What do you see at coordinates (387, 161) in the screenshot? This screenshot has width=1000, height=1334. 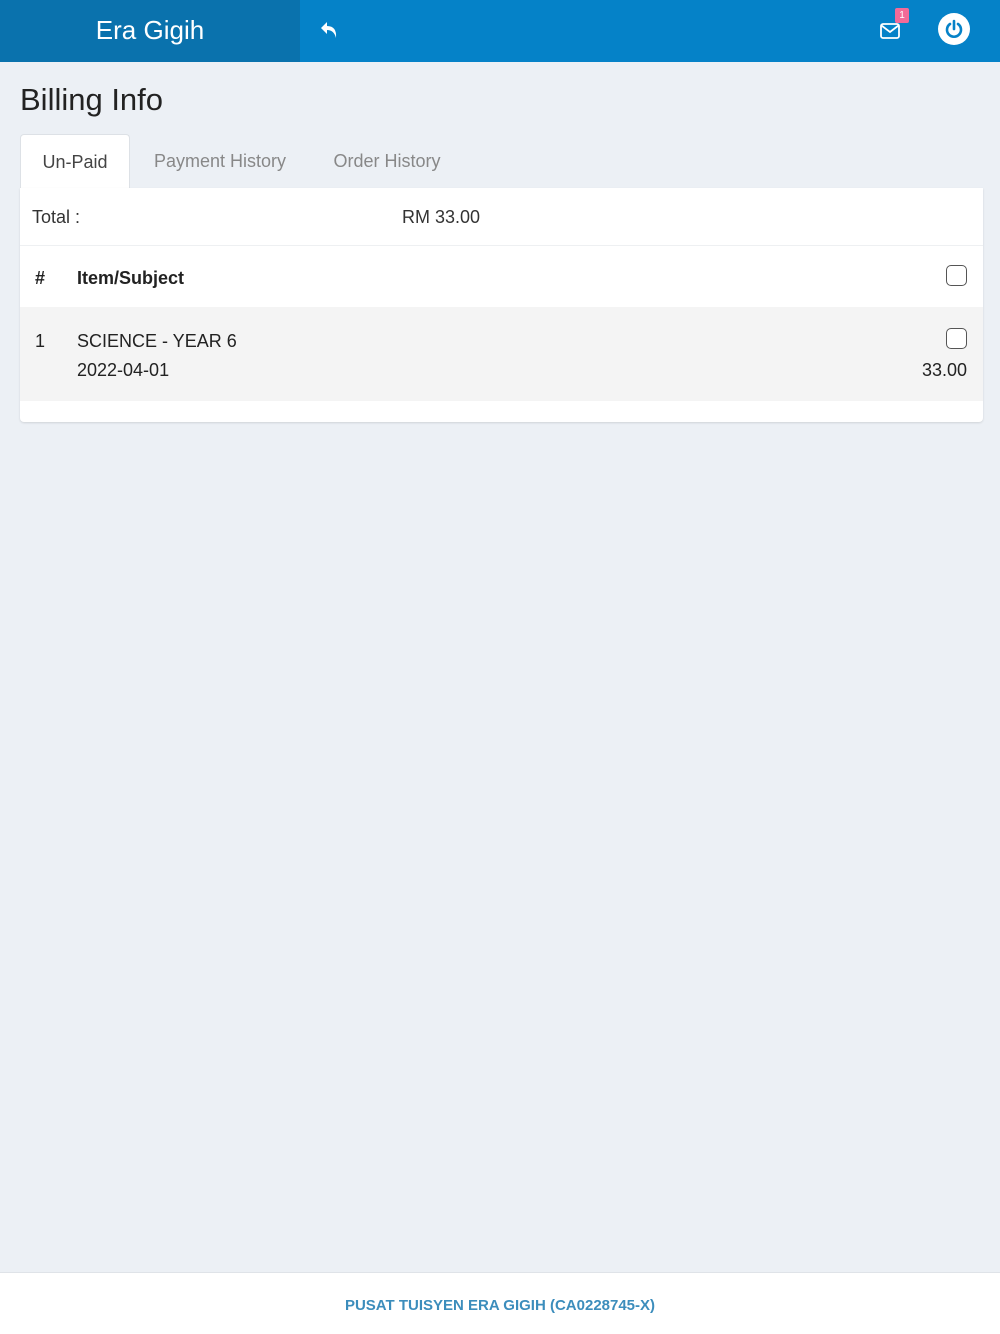 I see `tab-order-history: Order History` at bounding box center [387, 161].